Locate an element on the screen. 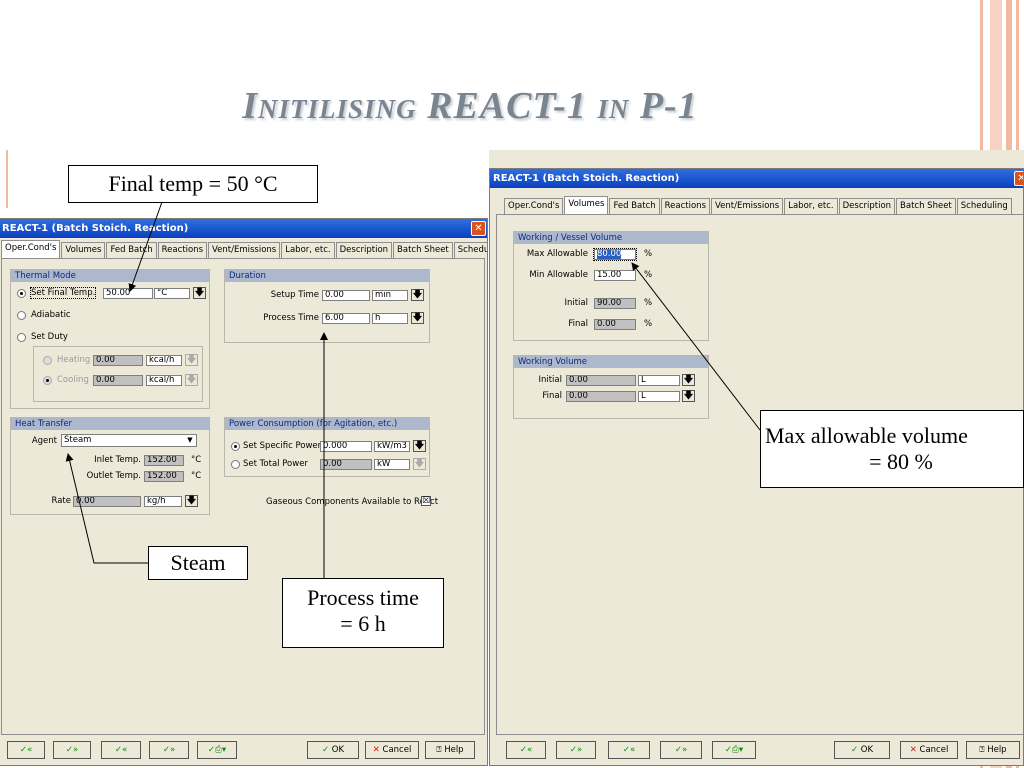  process-time-callout: Process time = 6 h is located at coordinates (363, 613).